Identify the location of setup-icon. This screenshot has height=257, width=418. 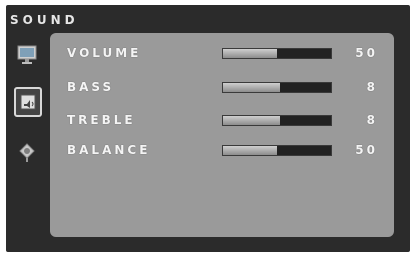
(27, 152).